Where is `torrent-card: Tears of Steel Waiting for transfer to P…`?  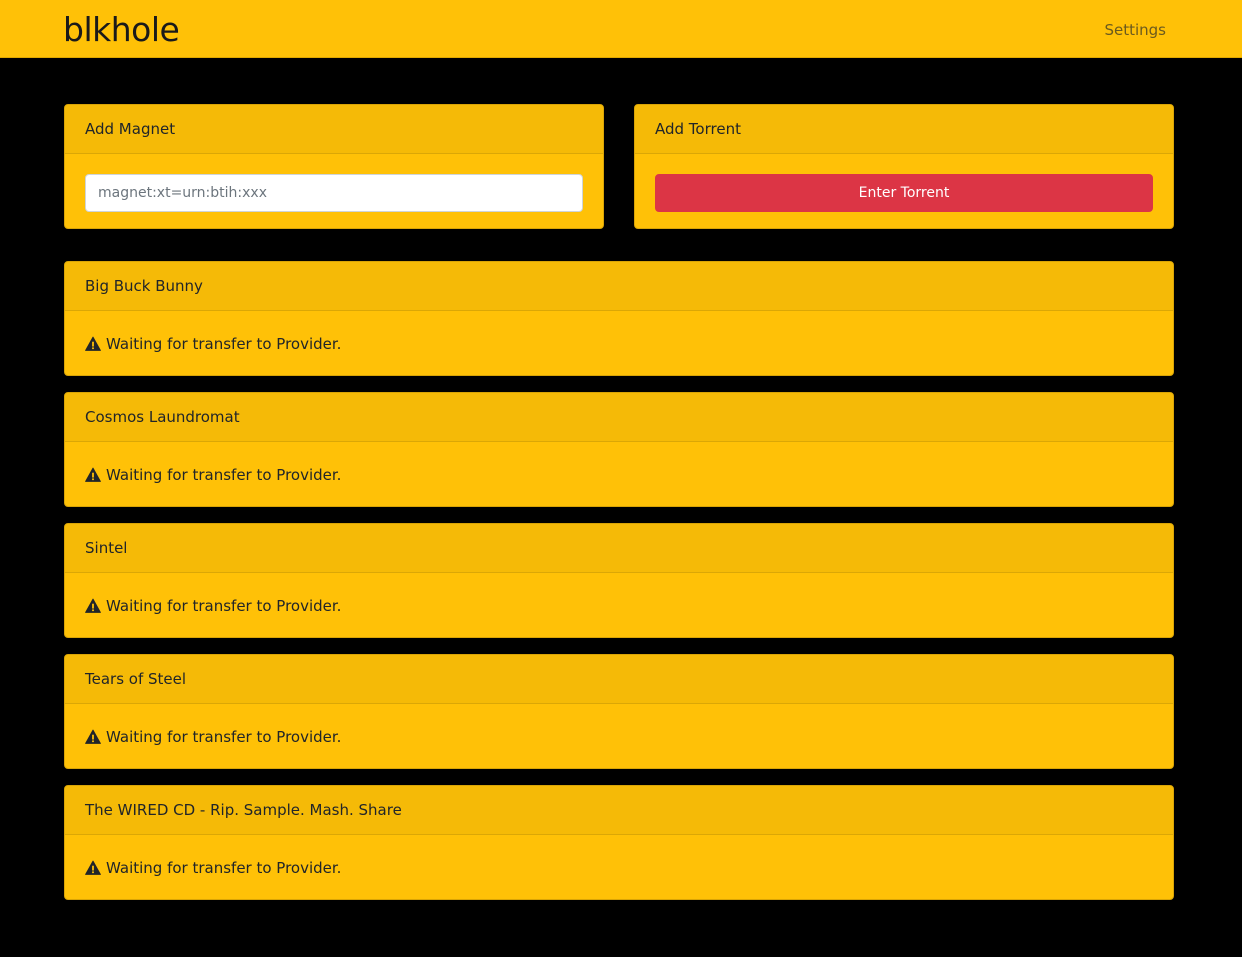 torrent-card: Tears of Steel Waiting for transfer to P… is located at coordinates (619, 711).